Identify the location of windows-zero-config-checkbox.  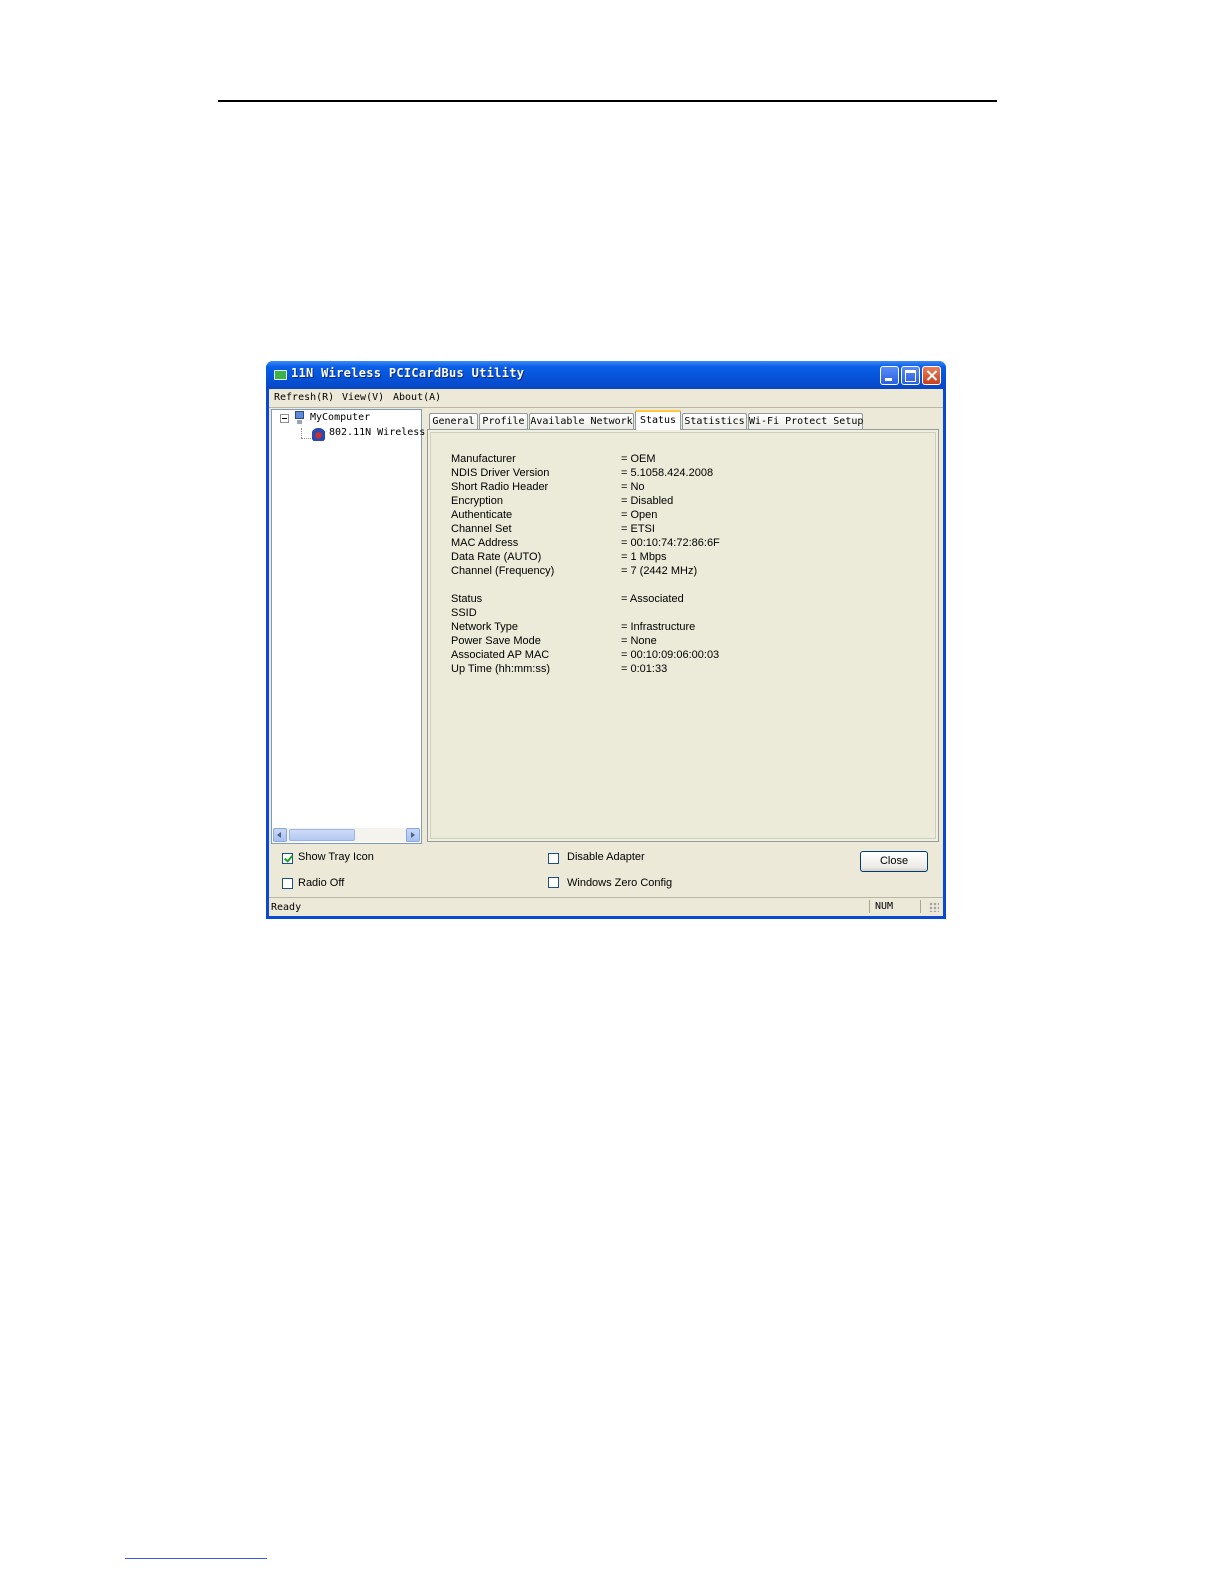
(553, 882).